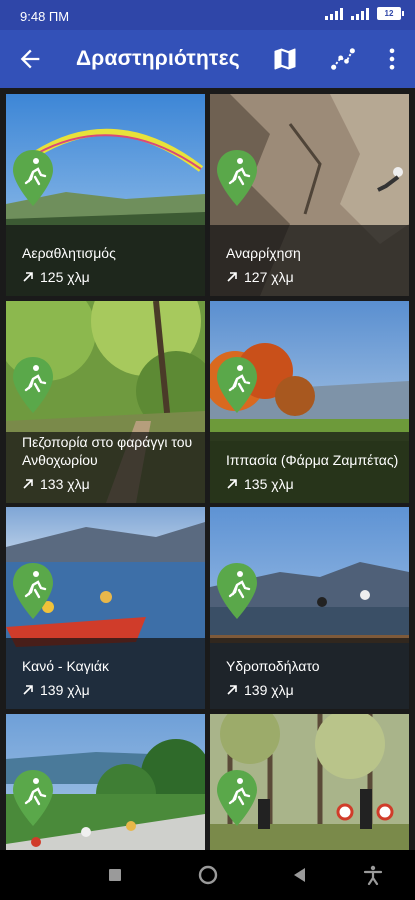  I want to click on activity-title: Αεραθλητισμός, so click(69, 253).